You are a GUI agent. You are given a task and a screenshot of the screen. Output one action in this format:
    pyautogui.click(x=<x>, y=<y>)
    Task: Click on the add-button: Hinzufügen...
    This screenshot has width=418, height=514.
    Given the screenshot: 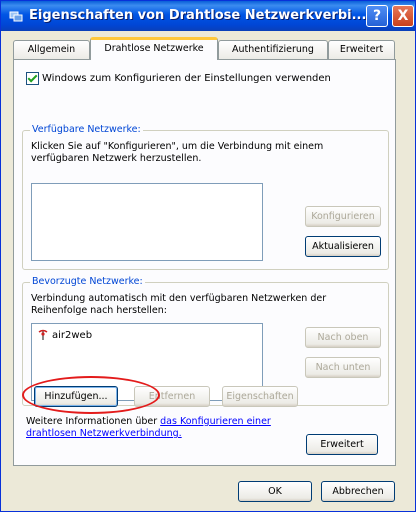 What is the action you would take?
    pyautogui.click(x=76, y=396)
    